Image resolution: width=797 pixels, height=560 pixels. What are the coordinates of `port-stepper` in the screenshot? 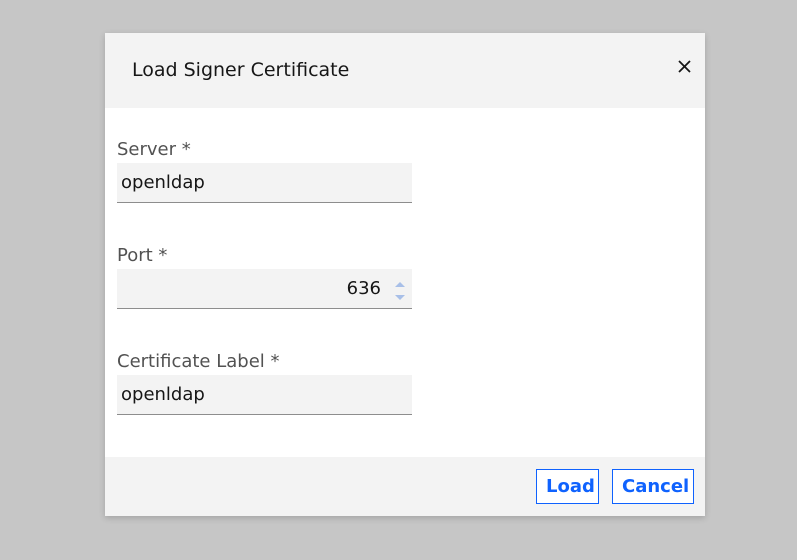 It's located at (400, 289).